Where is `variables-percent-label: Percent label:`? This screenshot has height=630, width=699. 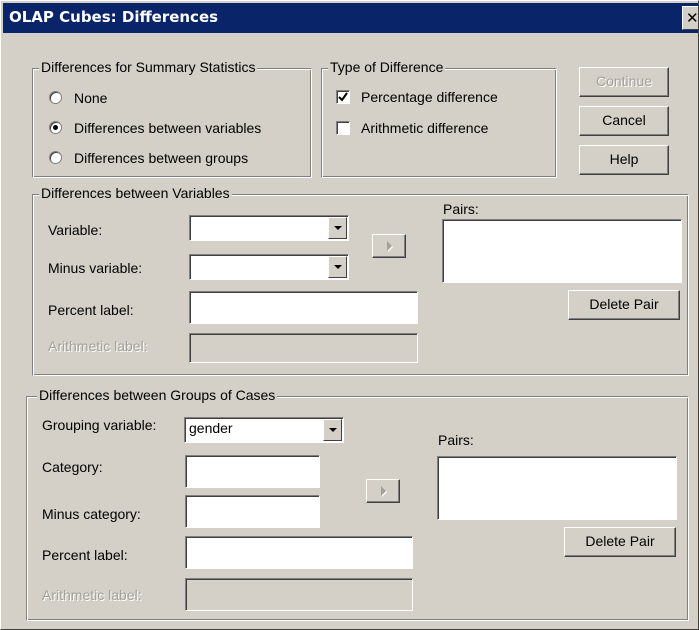
variables-percent-label: Percent label: is located at coordinates (91, 310).